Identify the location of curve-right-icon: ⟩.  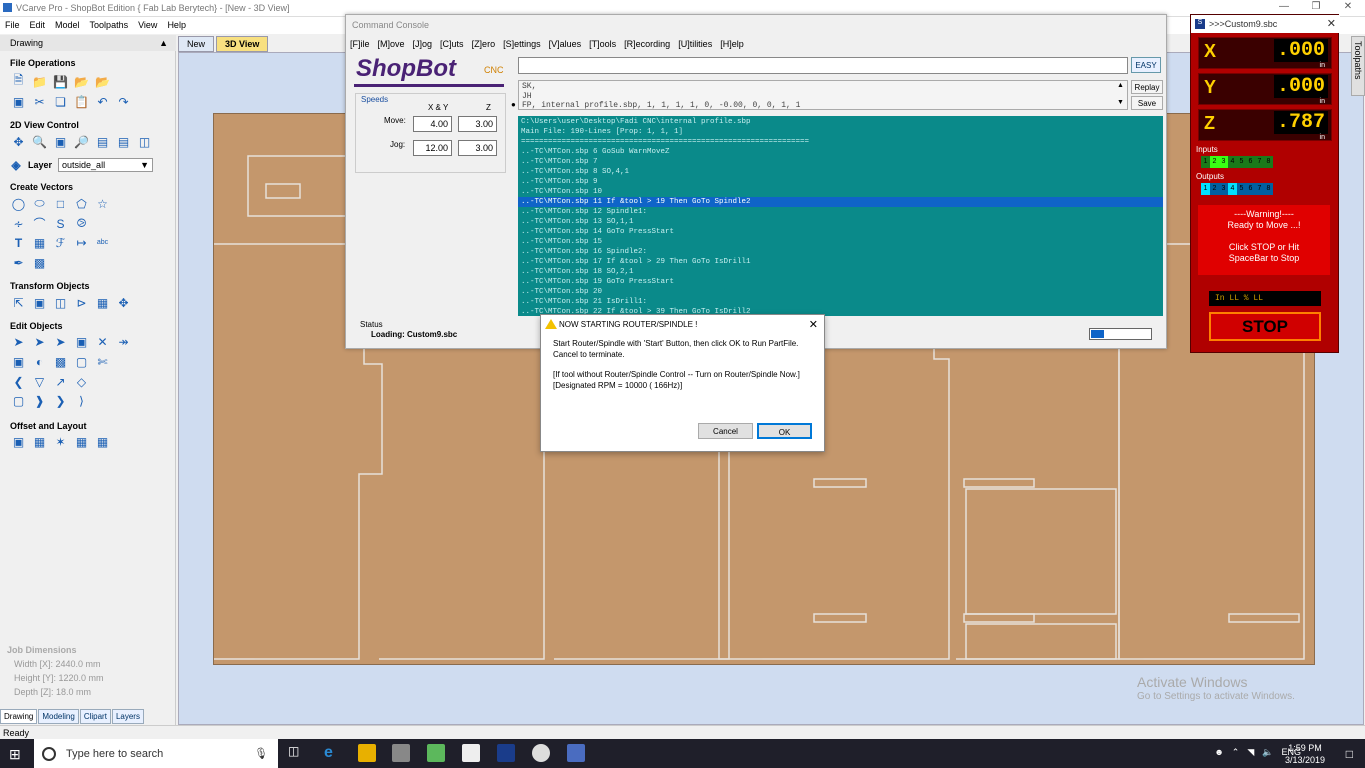
(81, 400).